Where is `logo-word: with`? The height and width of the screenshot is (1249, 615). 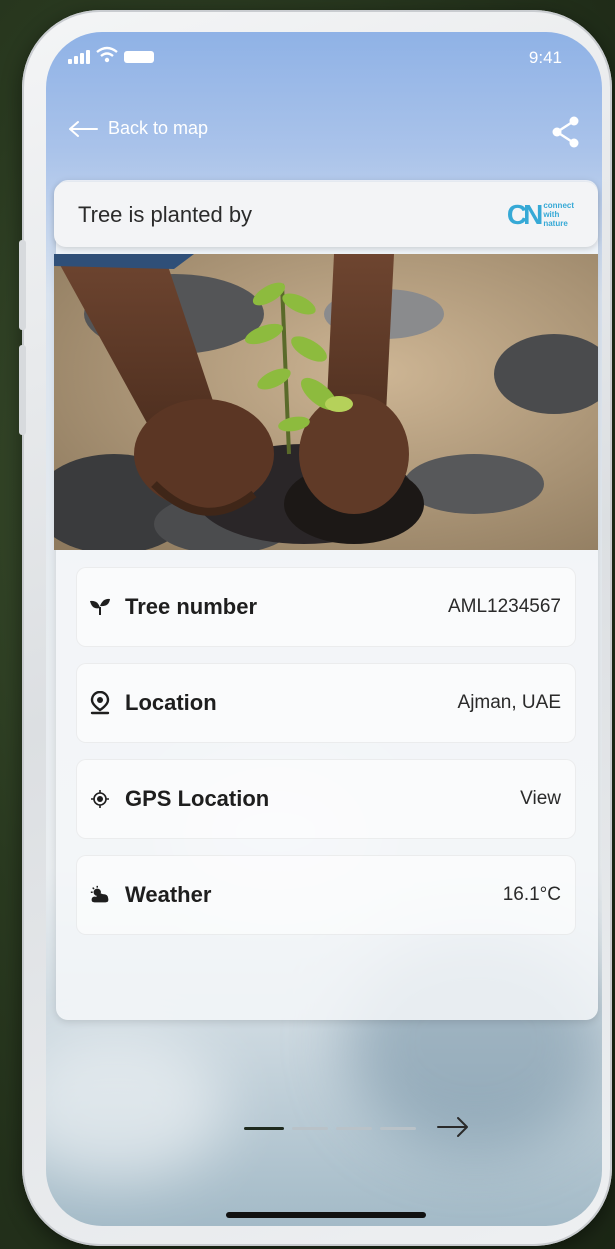 logo-word: with is located at coordinates (551, 214).